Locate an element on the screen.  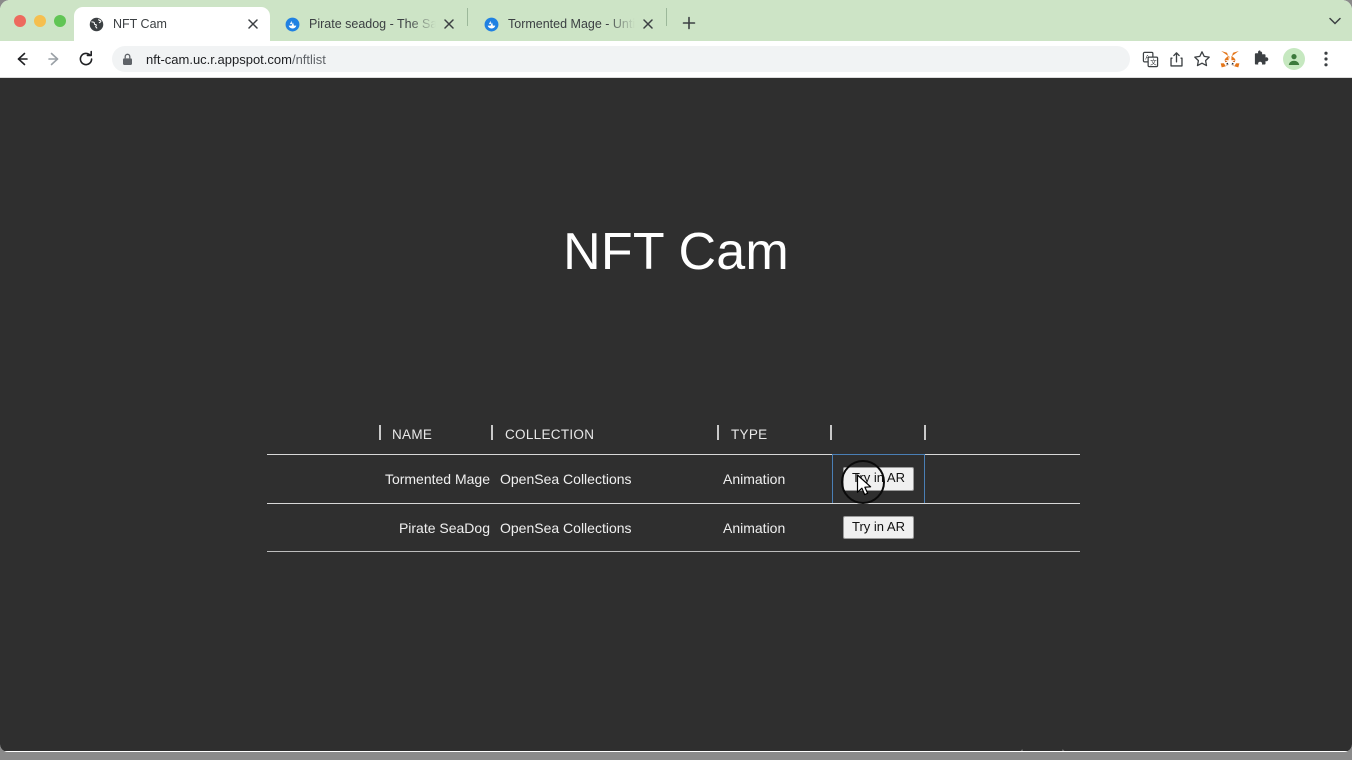
page-title: NFT Cam is located at coordinates (676, 252).